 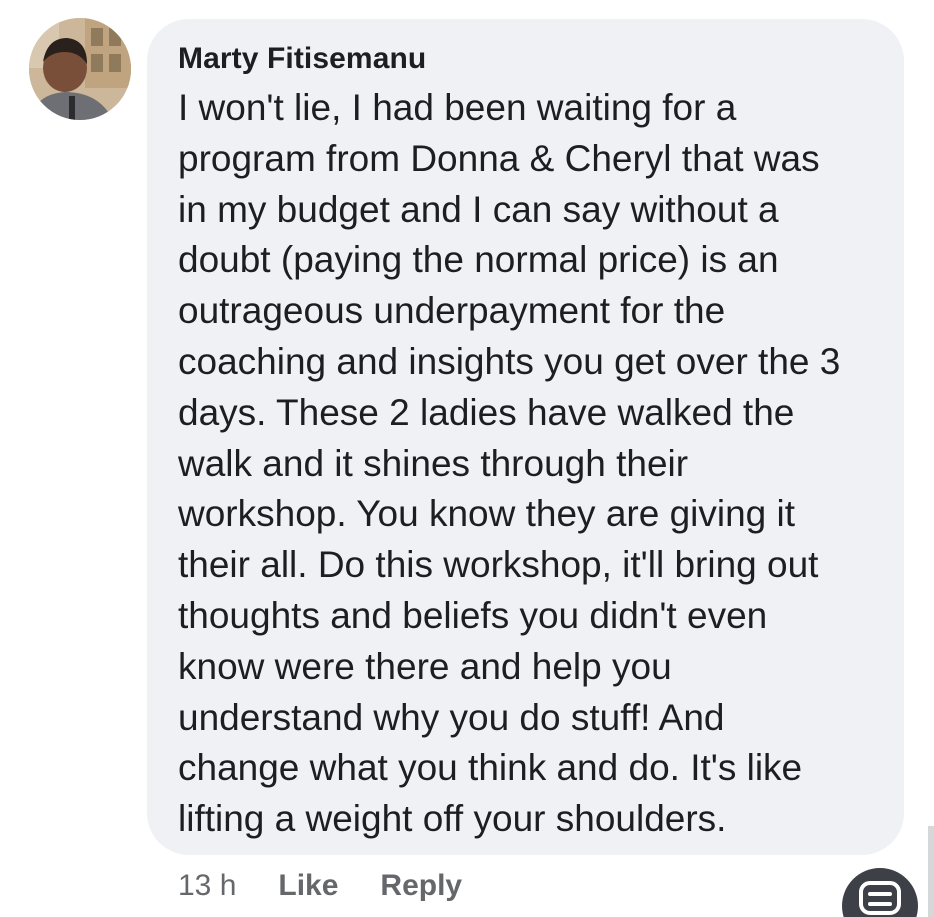 What do you see at coordinates (499, 158) in the screenshot?
I see `comment-line: program from Donna & Cheryl that was` at bounding box center [499, 158].